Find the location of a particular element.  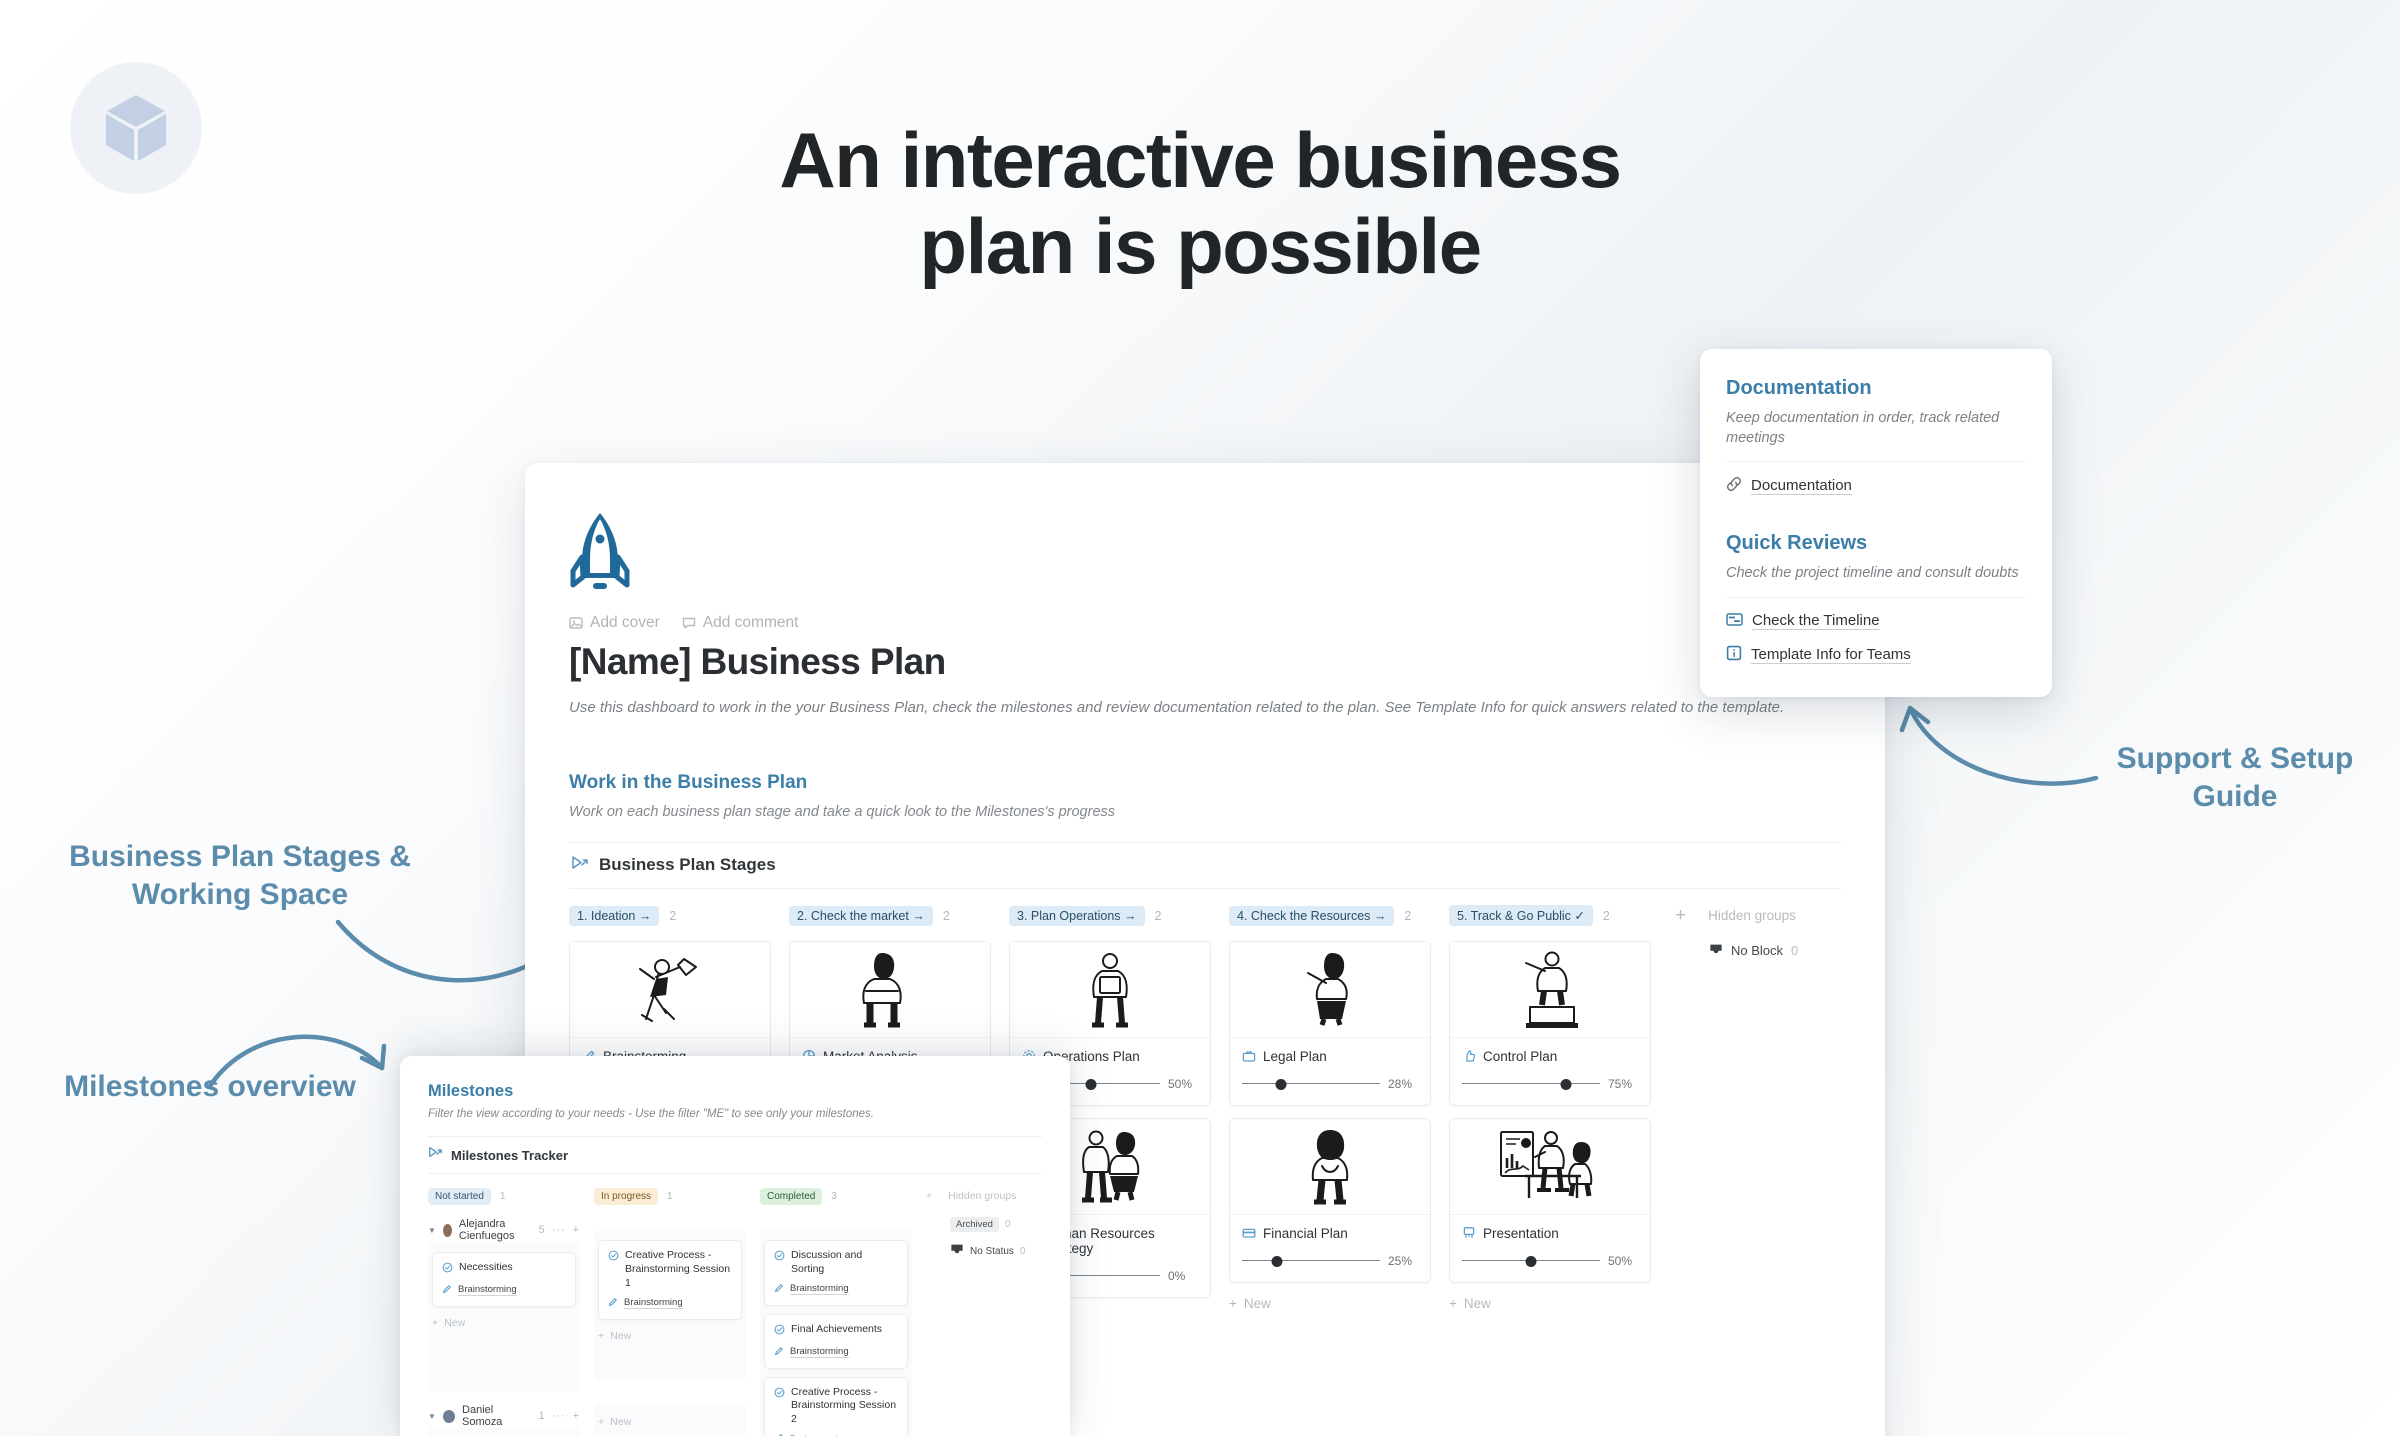

milestones-column-label: Not started is located at coordinates (459, 1196).